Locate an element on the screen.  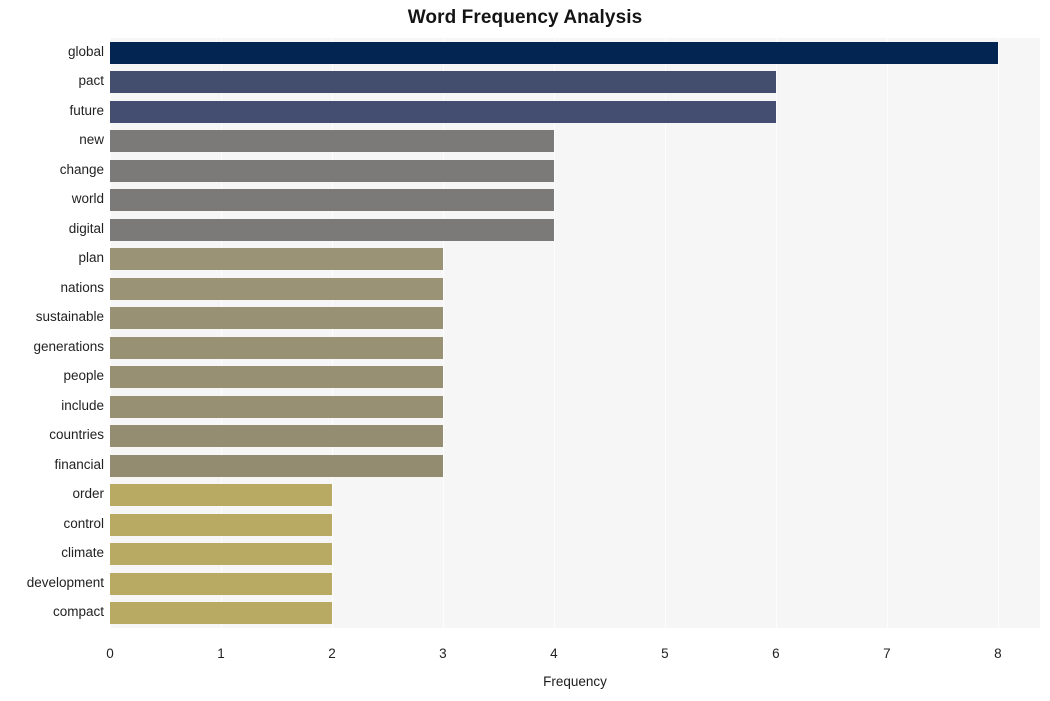
bar-climate is located at coordinates (221, 554).